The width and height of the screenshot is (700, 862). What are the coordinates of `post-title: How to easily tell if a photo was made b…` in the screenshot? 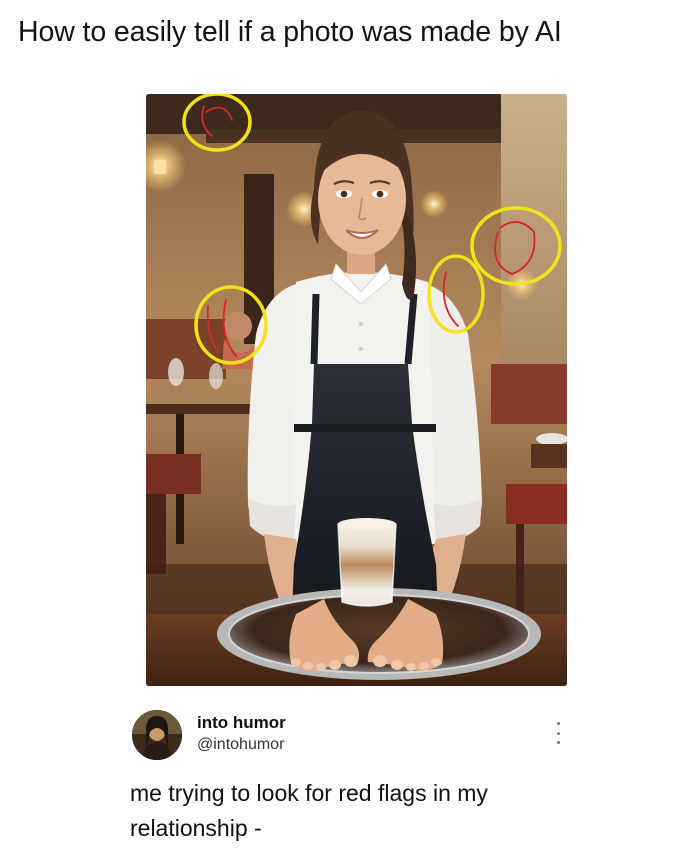 It's located at (290, 32).